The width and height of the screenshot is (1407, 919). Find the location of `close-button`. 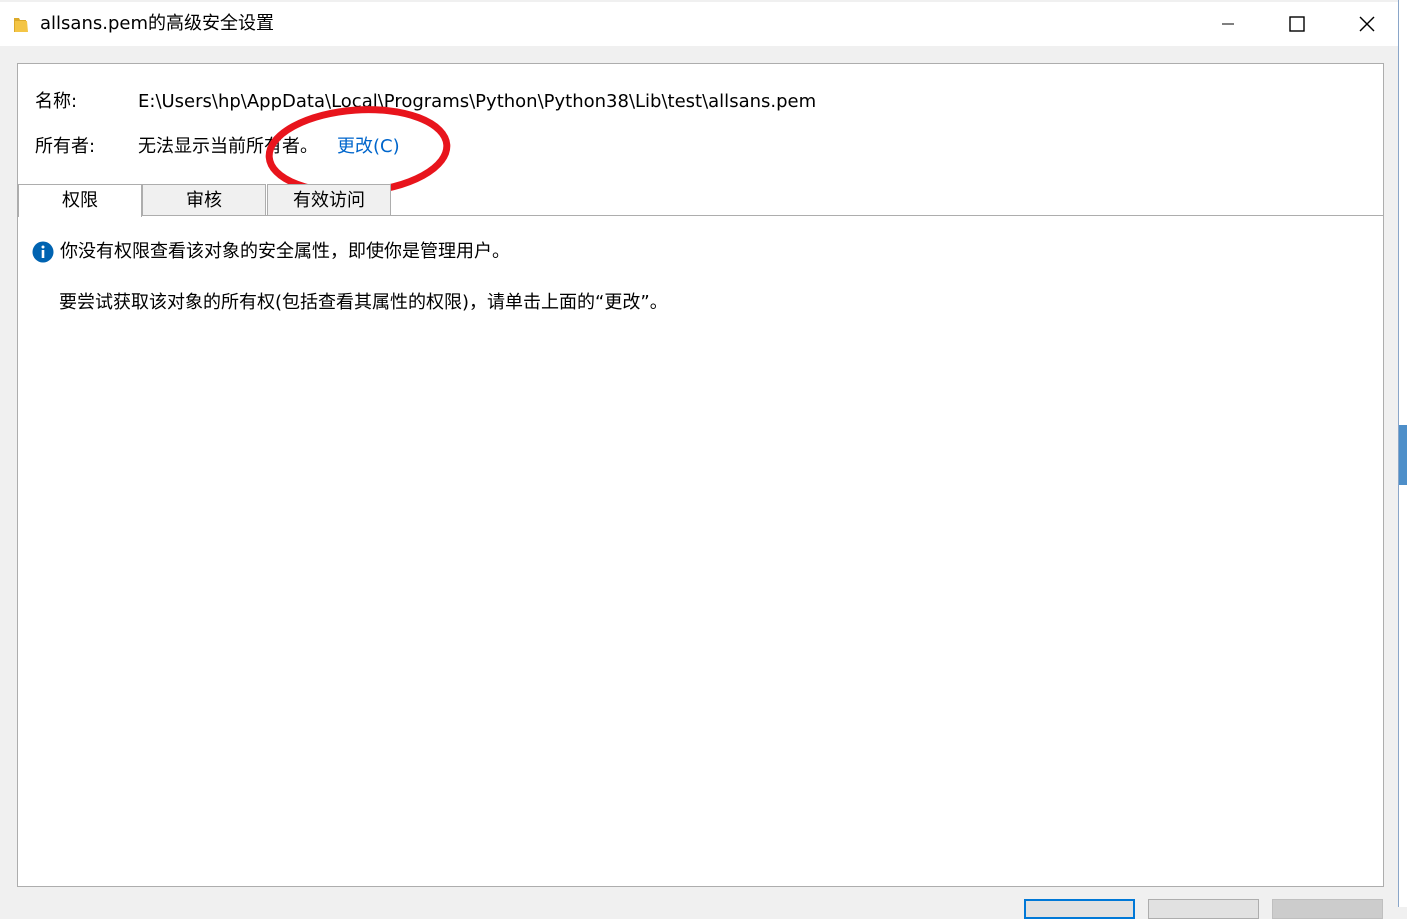

close-button is located at coordinates (1367, 24).